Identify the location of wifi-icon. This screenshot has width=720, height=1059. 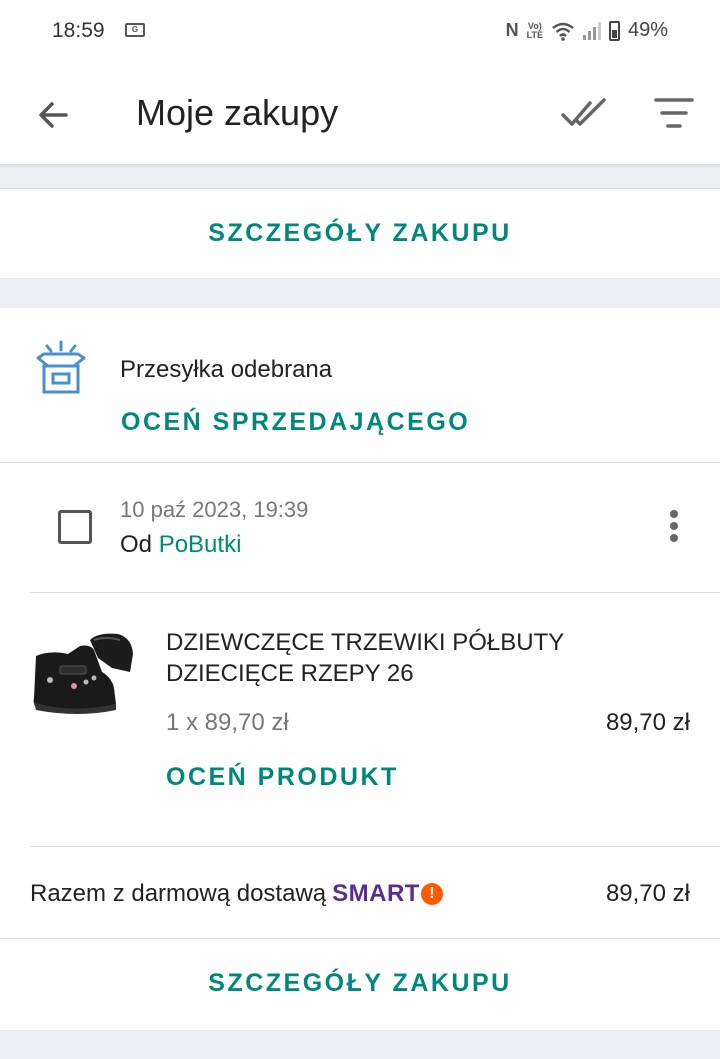
(563, 31).